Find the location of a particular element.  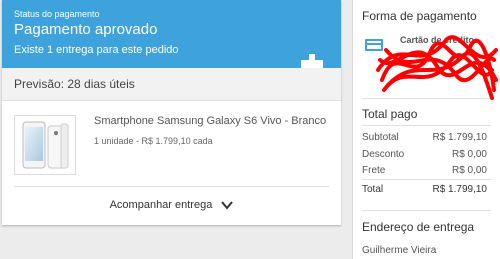

shipping-value: R$ 0,00 is located at coordinates (469, 170).